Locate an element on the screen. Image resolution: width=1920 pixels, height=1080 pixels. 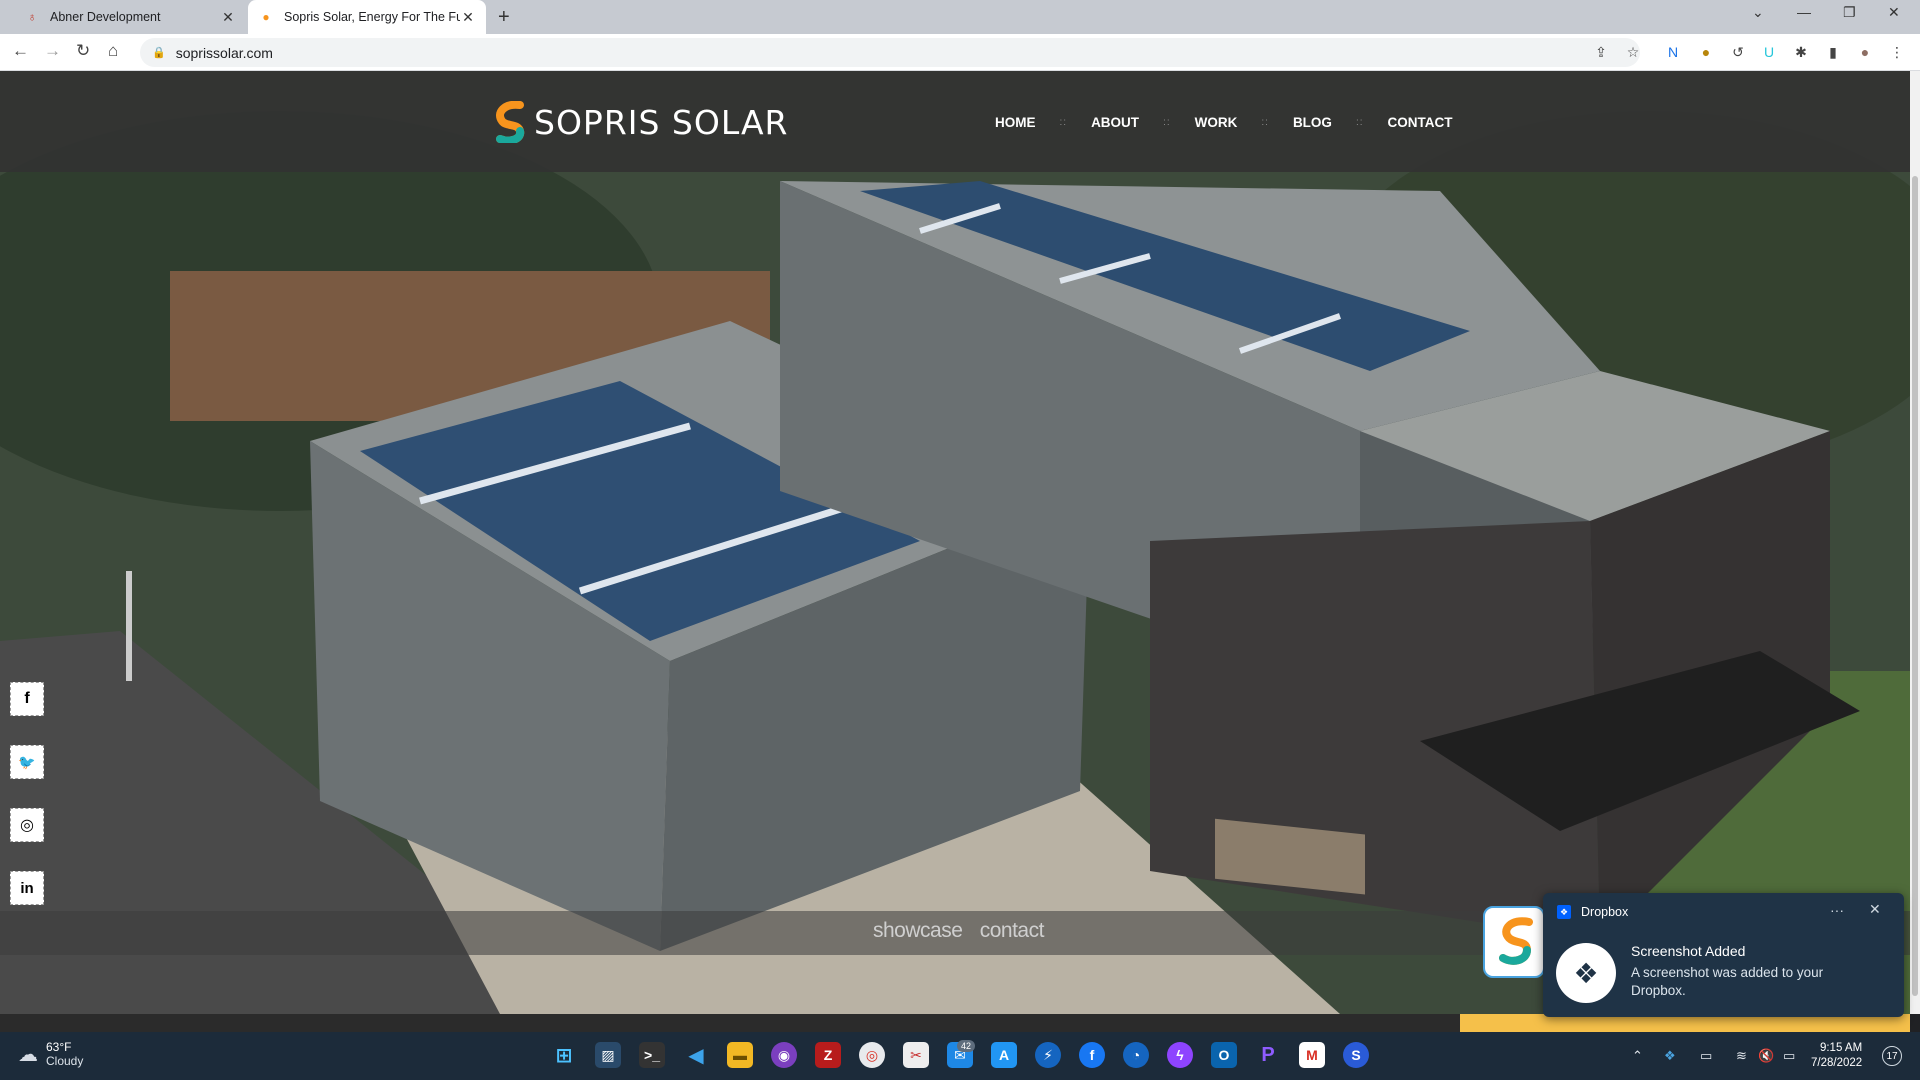
browser-menu-icon: ⋮ is located at coordinates (1897, 52).